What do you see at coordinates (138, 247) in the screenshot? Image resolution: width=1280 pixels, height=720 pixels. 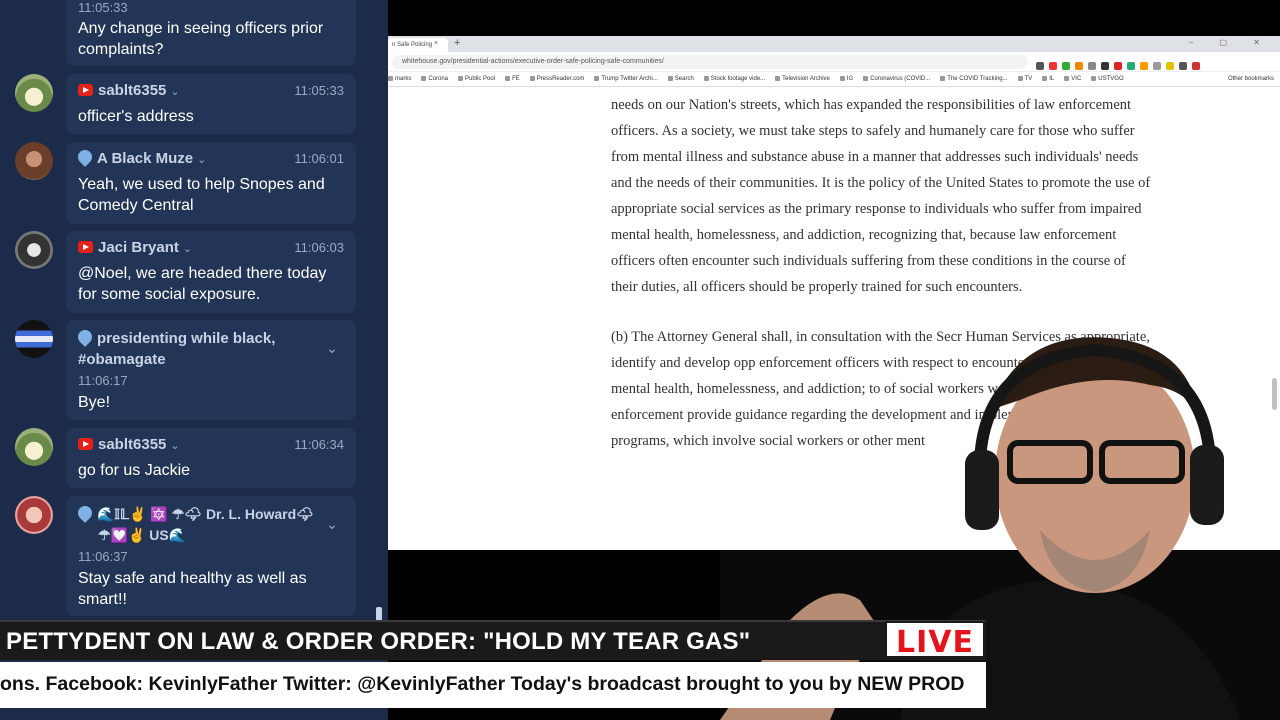 I see `chat-username: Jaci Bryant` at bounding box center [138, 247].